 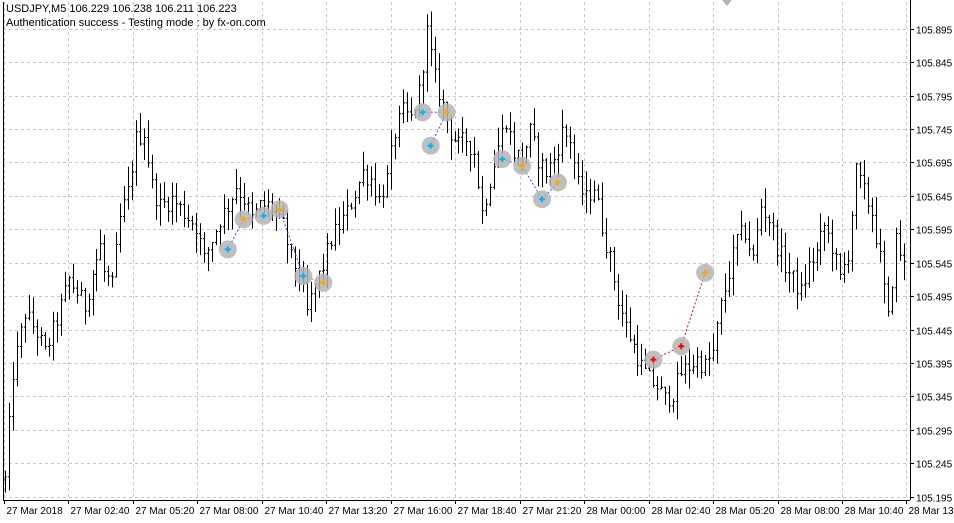 I want to click on time-tick-label: 28 Mar 08:00, so click(x=810, y=511).